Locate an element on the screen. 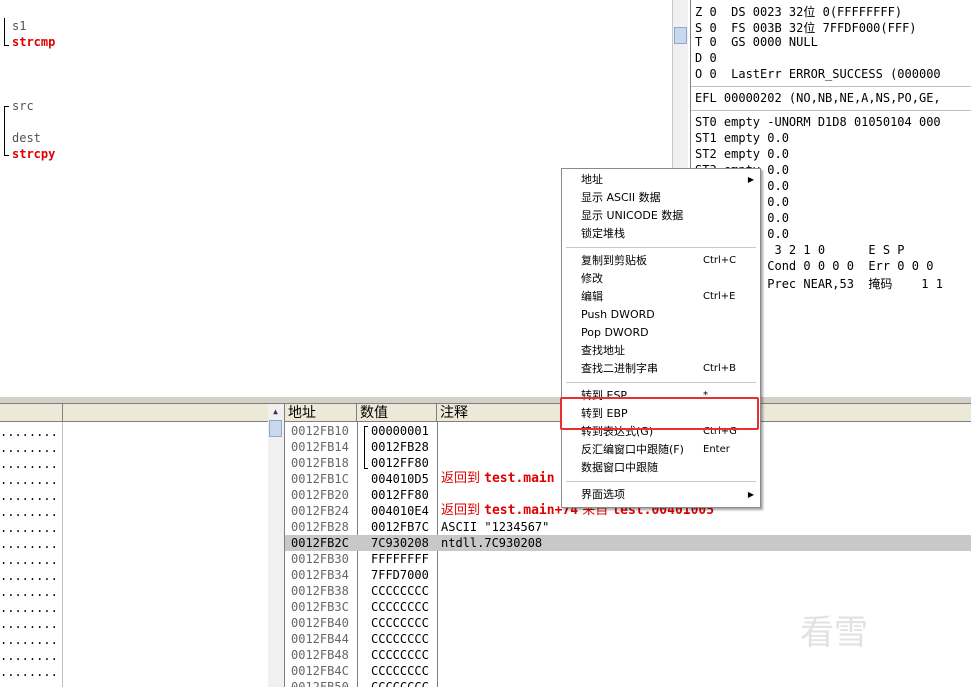 The image size is (971, 687). menu-item-address: 地址 ▶ is located at coordinates (661, 180).